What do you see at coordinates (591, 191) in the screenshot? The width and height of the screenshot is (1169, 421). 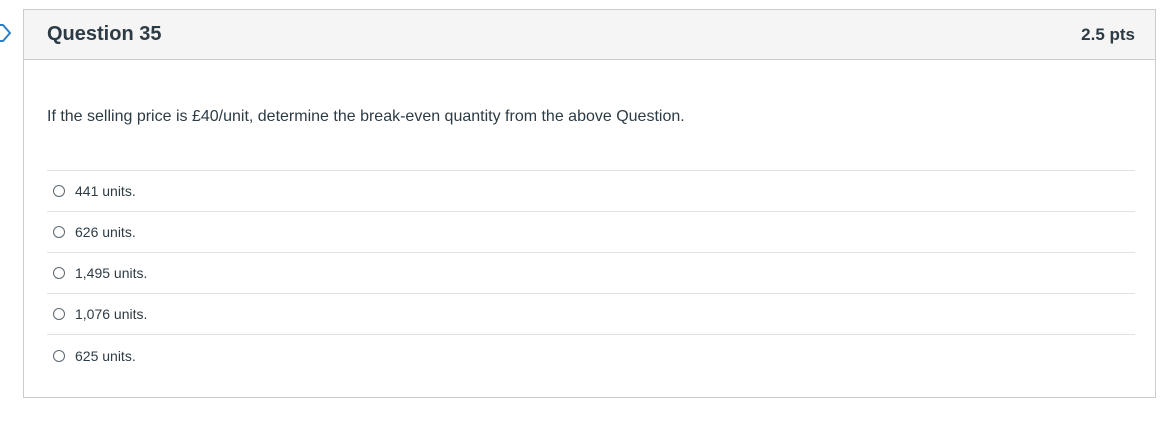 I see `answer-option-1: 441 units.` at bounding box center [591, 191].